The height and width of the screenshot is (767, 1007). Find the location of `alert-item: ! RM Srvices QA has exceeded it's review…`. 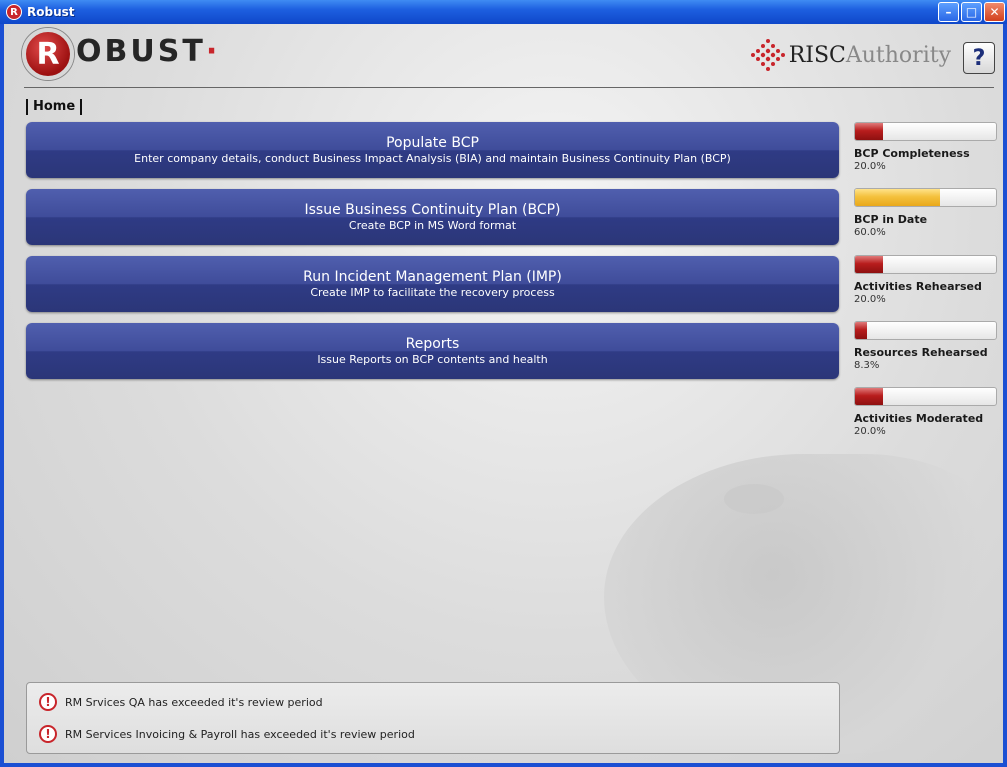

alert-item: ! RM Srvices QA has exceeded it's review… is located at coordinates (181, 702).